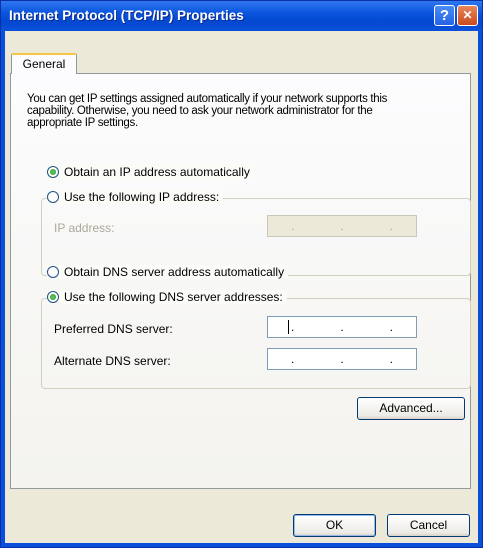  What do you see at coordinates (288, 327) in the screenshot?
I see `text-caret` at bounding box center [288, 327].